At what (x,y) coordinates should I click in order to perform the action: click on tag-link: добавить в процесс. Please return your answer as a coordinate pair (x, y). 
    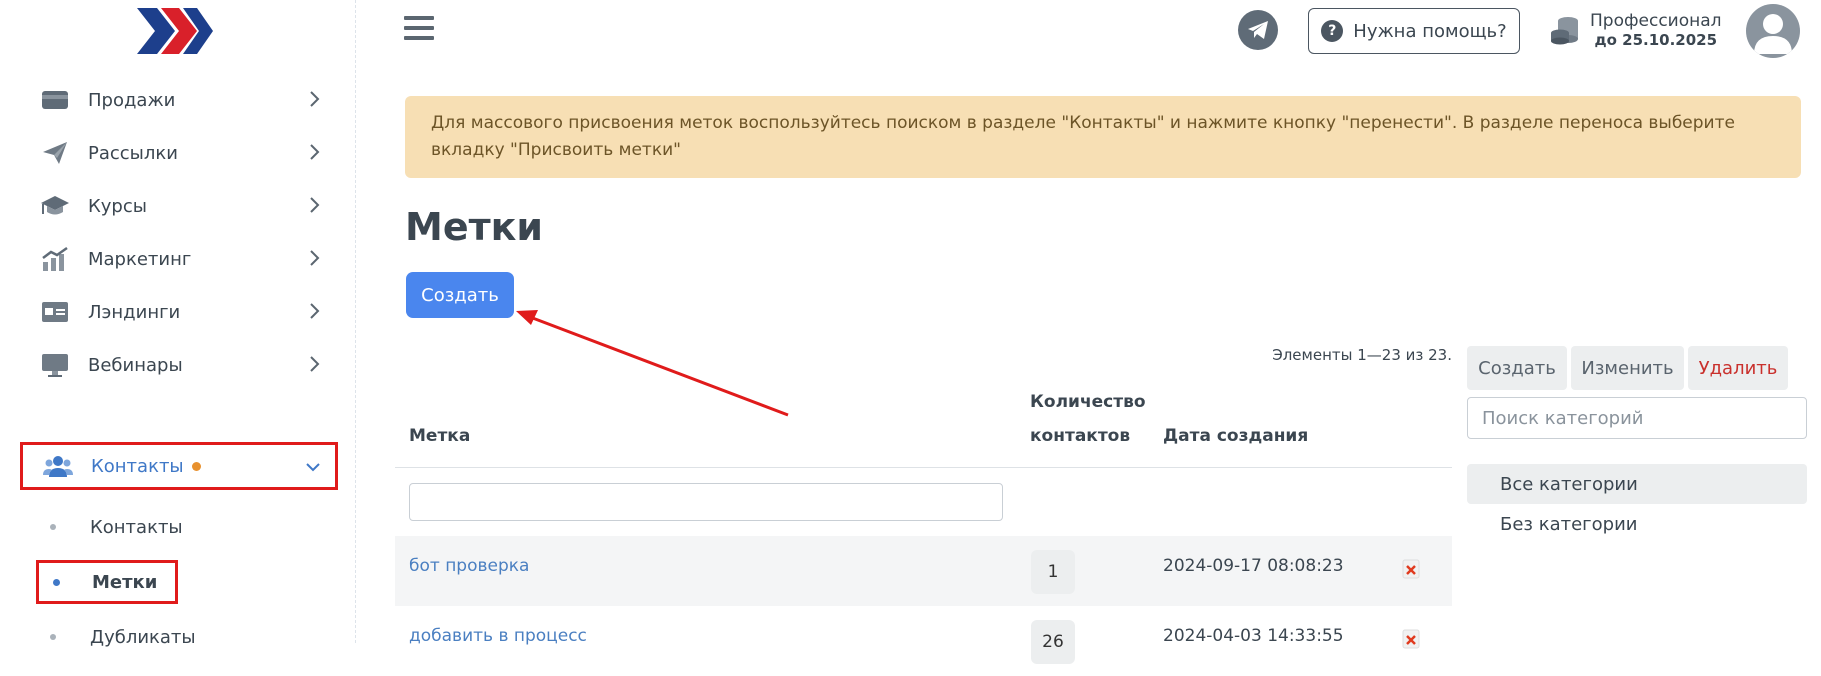
    Looking at the image, I should click on (498, 636).